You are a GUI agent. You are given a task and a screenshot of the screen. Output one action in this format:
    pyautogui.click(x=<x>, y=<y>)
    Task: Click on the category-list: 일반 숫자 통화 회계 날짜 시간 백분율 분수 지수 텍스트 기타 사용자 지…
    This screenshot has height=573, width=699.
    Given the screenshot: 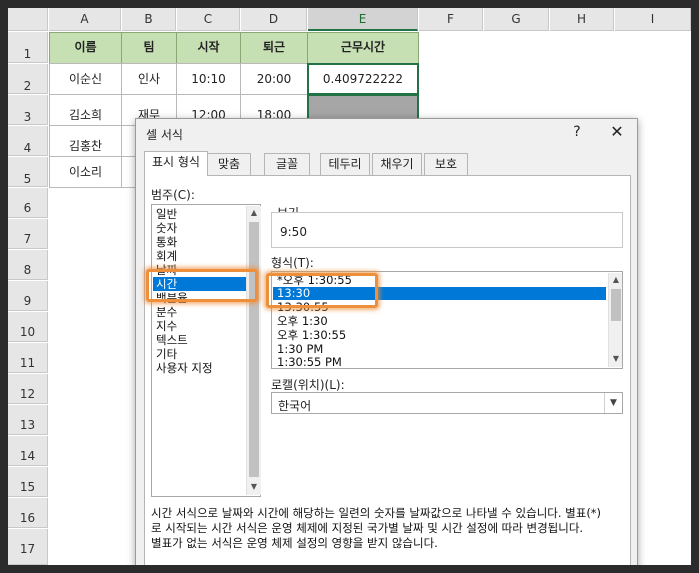 What is the action you would take?
    pyautogui.click(x=206, y=350)
    